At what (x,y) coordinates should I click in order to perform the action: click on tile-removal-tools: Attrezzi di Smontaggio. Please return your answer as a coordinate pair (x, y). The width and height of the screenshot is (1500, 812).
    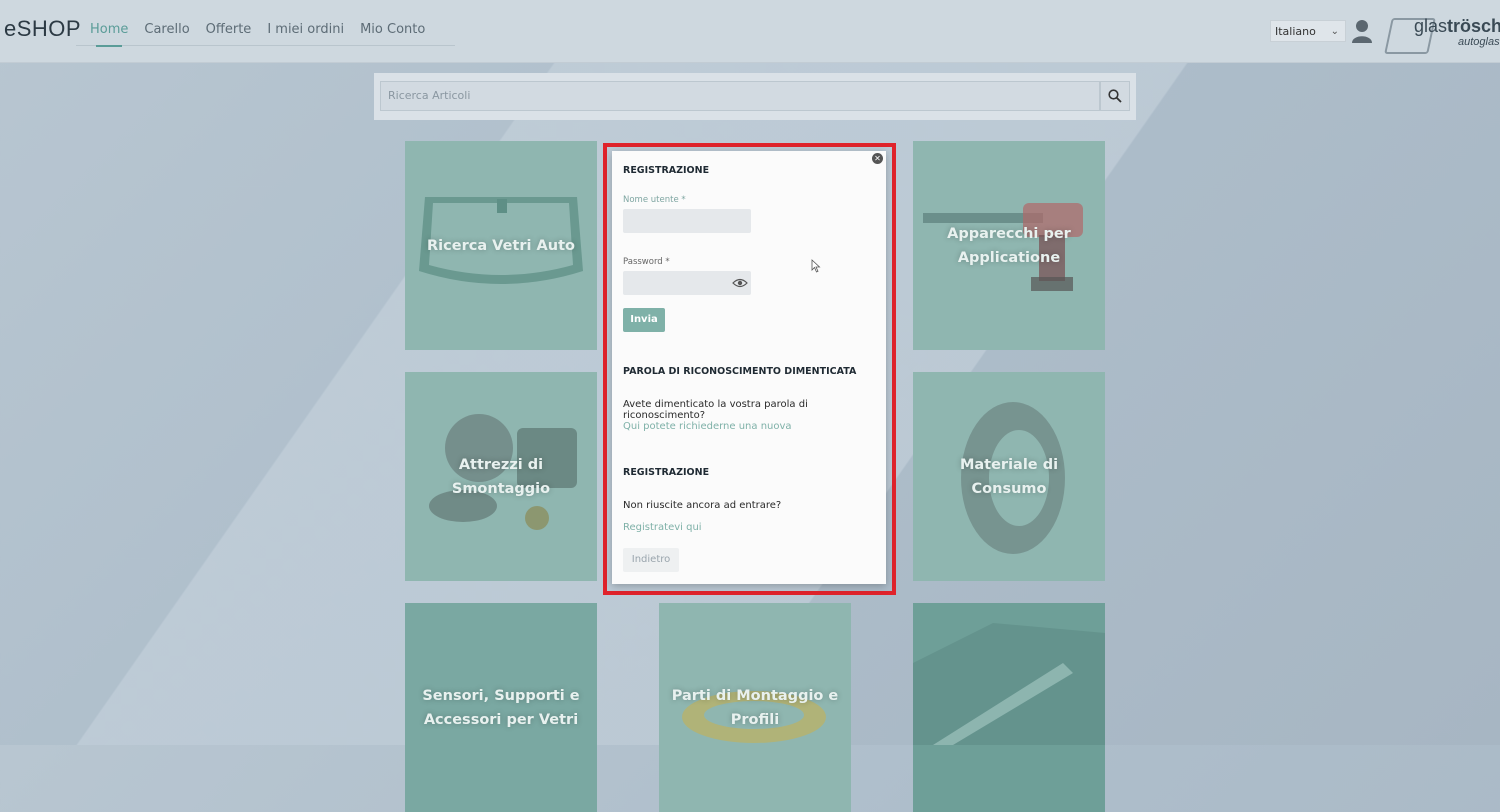
    Looking at the image, I should click on (501, 476).